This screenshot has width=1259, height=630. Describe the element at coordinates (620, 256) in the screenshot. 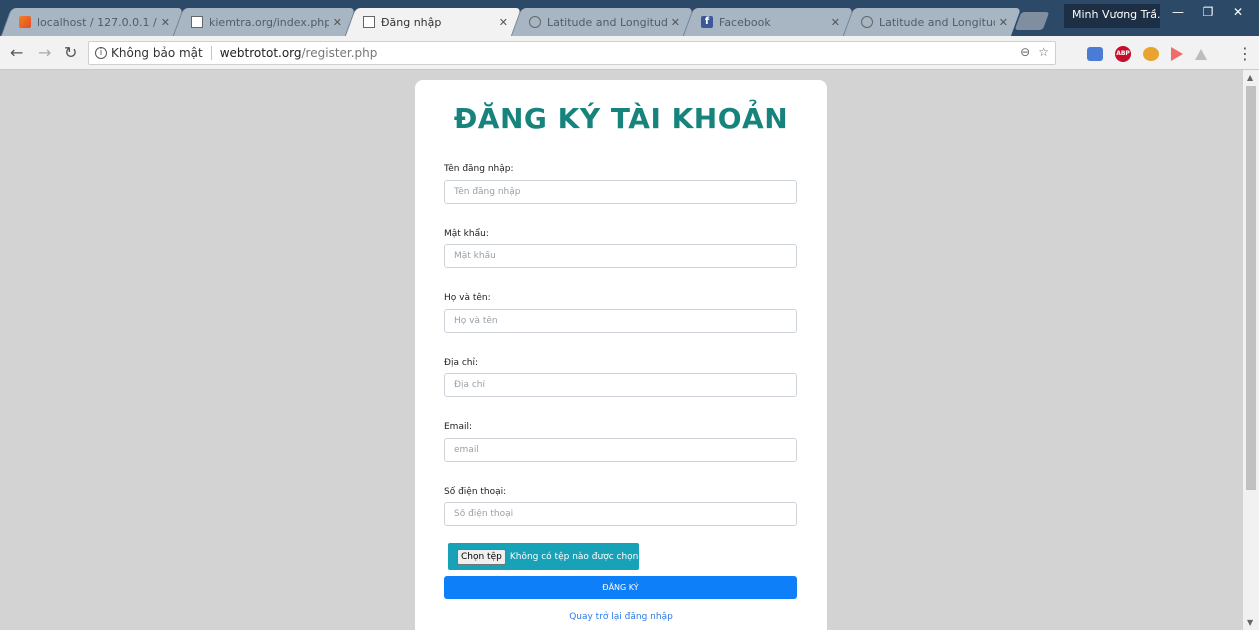

I see `password-input` at that location.